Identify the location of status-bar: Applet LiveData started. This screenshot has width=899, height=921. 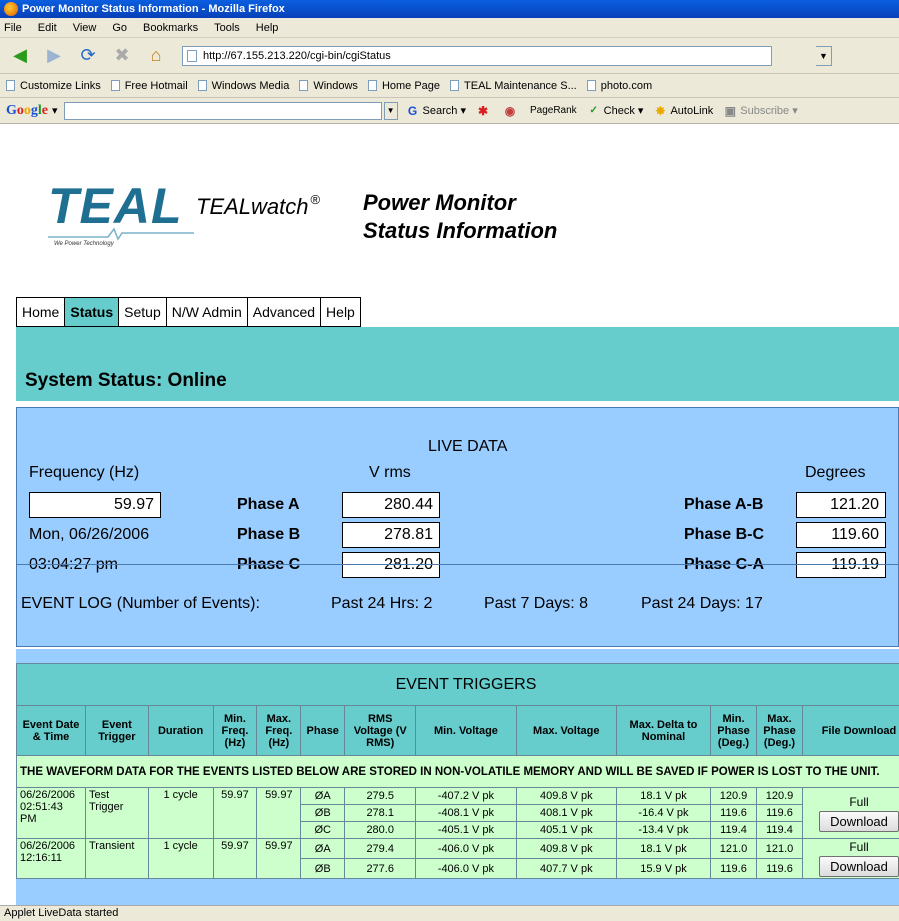
(449, 913).